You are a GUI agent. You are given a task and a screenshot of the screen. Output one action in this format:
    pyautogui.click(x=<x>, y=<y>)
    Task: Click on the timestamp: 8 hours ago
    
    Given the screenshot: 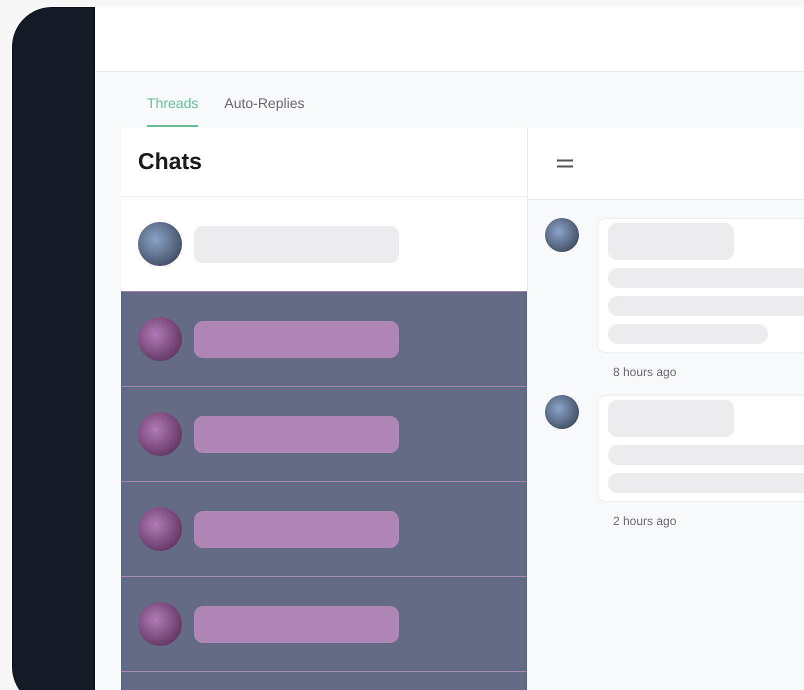 What is the action you would take?
    pyautogui.click(x=645, y=372)
    